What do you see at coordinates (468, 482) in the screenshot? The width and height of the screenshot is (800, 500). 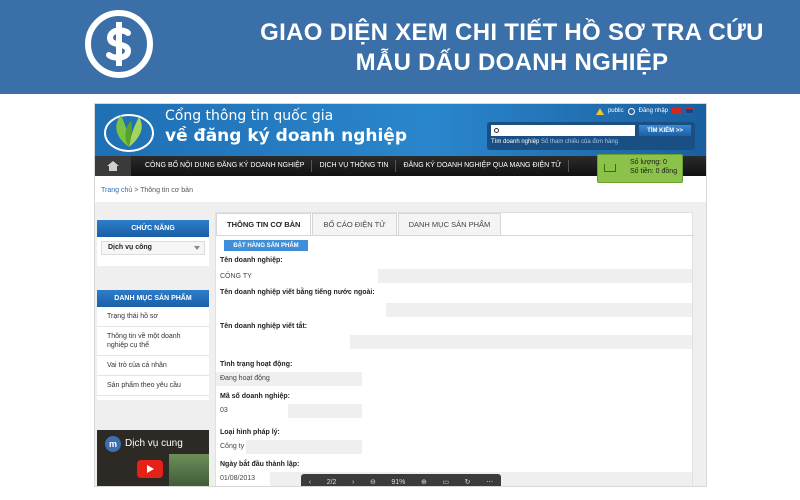 I see `rotate-icon: ↻` at bounding box center [468, 482].